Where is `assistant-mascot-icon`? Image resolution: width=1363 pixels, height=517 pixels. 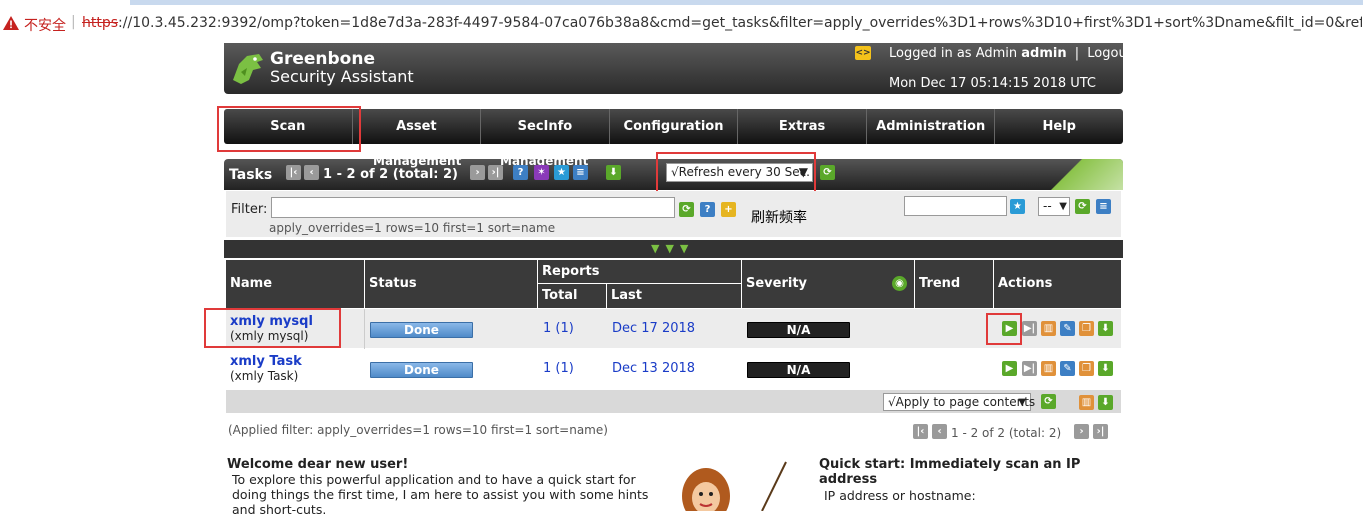
assistant-mascot-icon is located at coordinates (734, 486).